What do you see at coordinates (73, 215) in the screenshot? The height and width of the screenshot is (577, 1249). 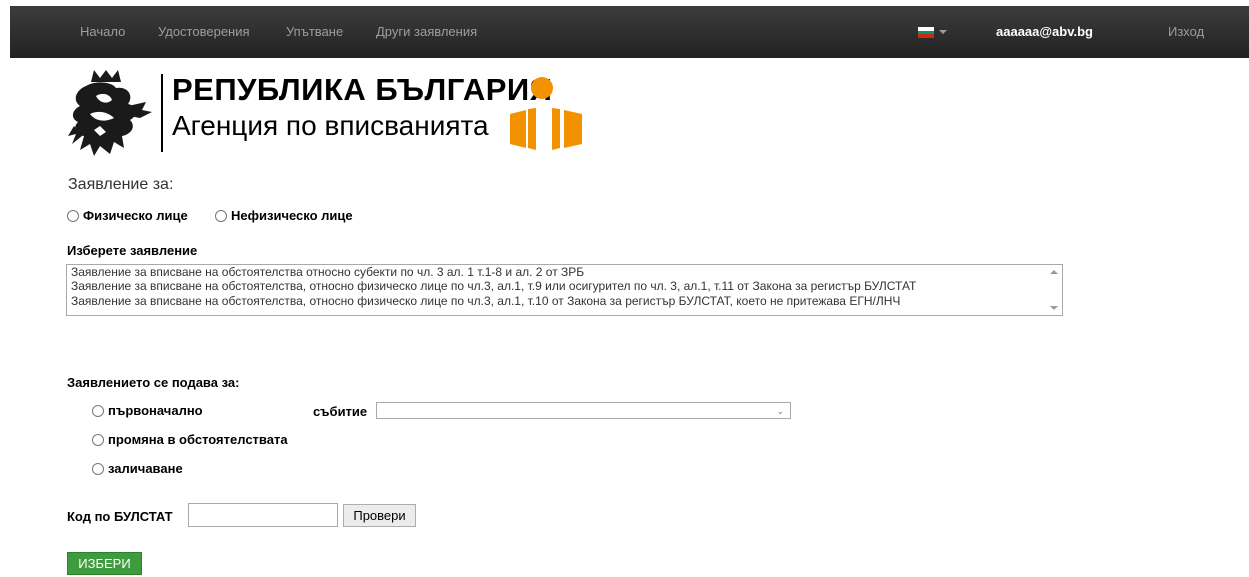 I see `radio-individual-circle` at bounding box center [73, 215].